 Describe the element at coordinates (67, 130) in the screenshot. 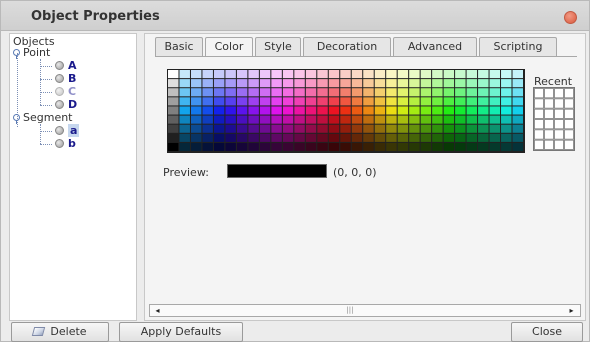

I see `tree-item-segment-a: a` at that location.